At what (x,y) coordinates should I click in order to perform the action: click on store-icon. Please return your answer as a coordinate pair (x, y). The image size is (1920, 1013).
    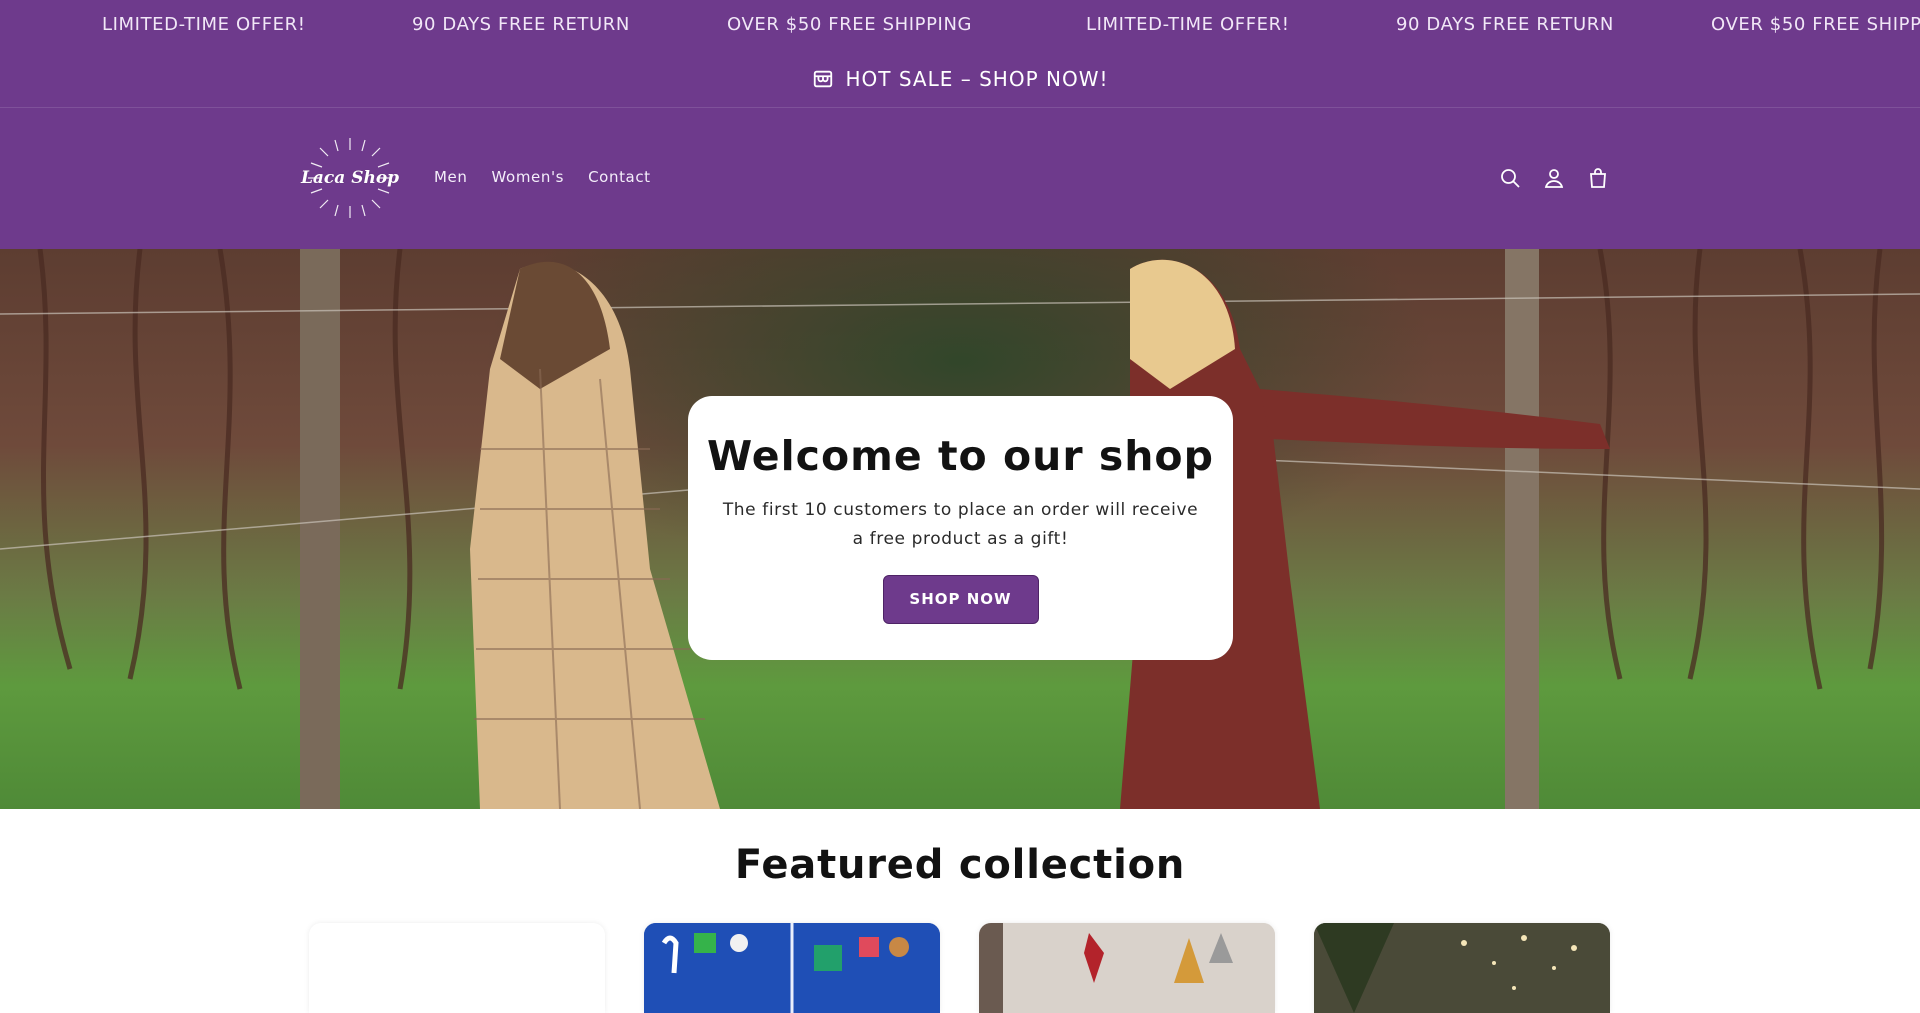
    Looking at the image, I should click on (823, 79).